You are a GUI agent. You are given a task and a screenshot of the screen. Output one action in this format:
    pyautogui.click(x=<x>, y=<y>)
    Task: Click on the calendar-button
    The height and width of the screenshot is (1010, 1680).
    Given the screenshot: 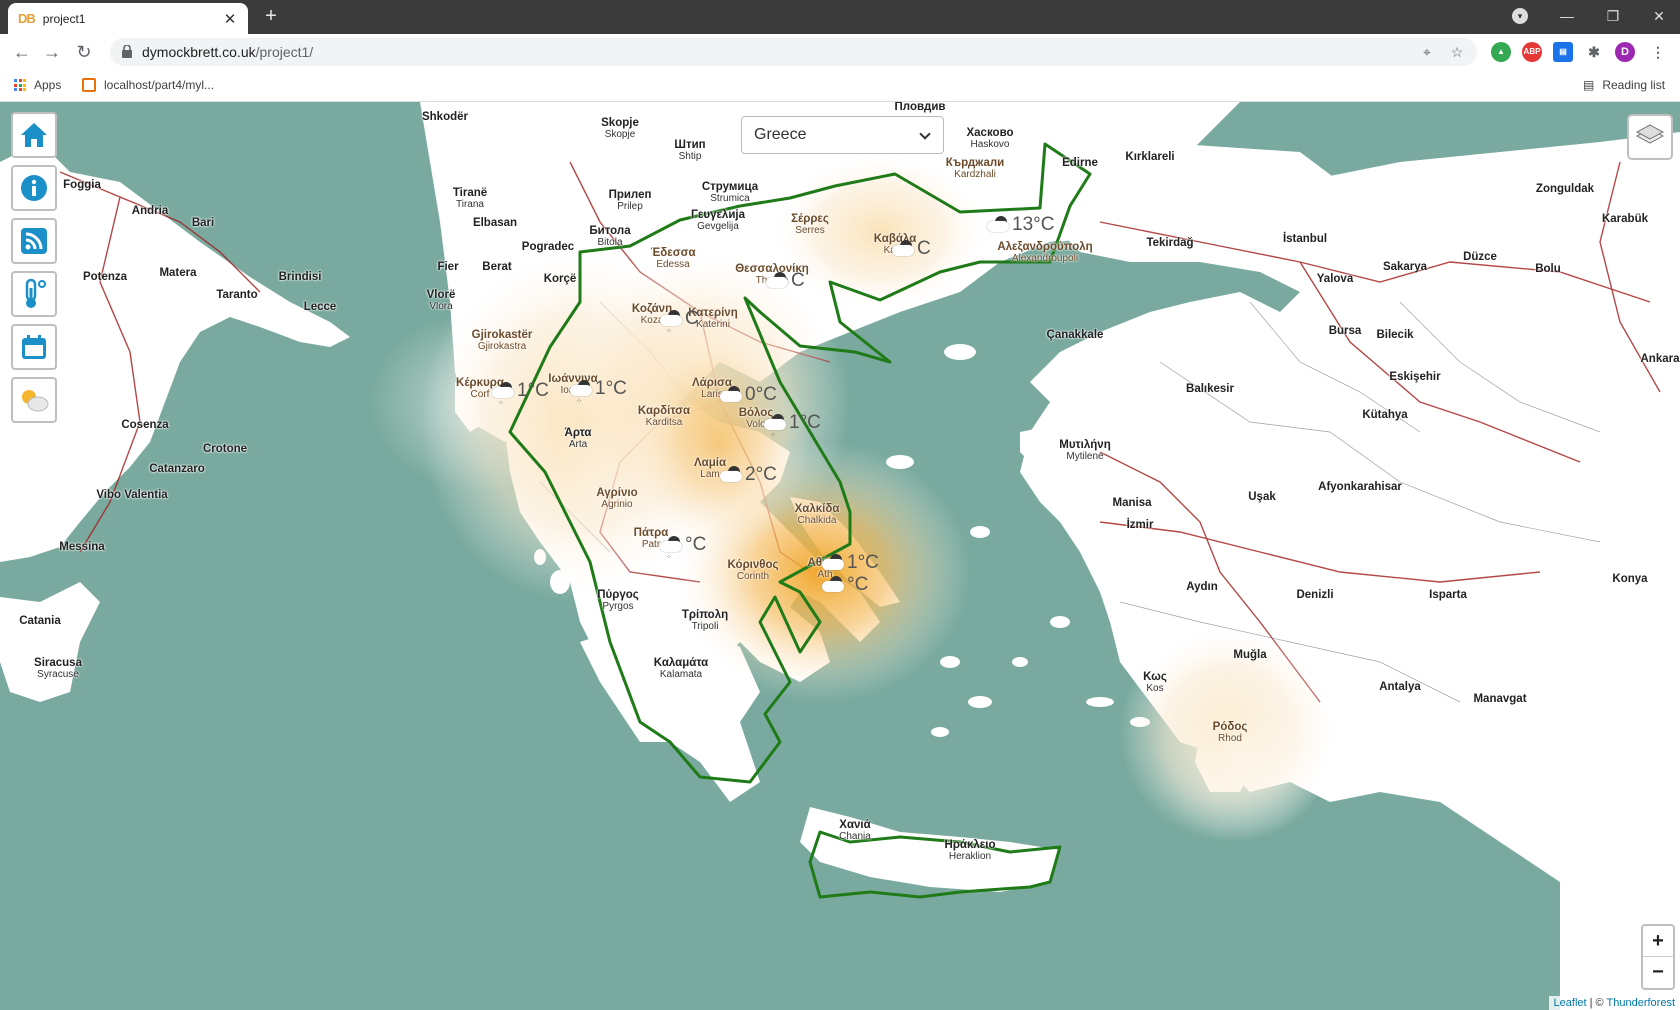 What is the action you would take?
    pyautogui.click(x=34, y=347)
    